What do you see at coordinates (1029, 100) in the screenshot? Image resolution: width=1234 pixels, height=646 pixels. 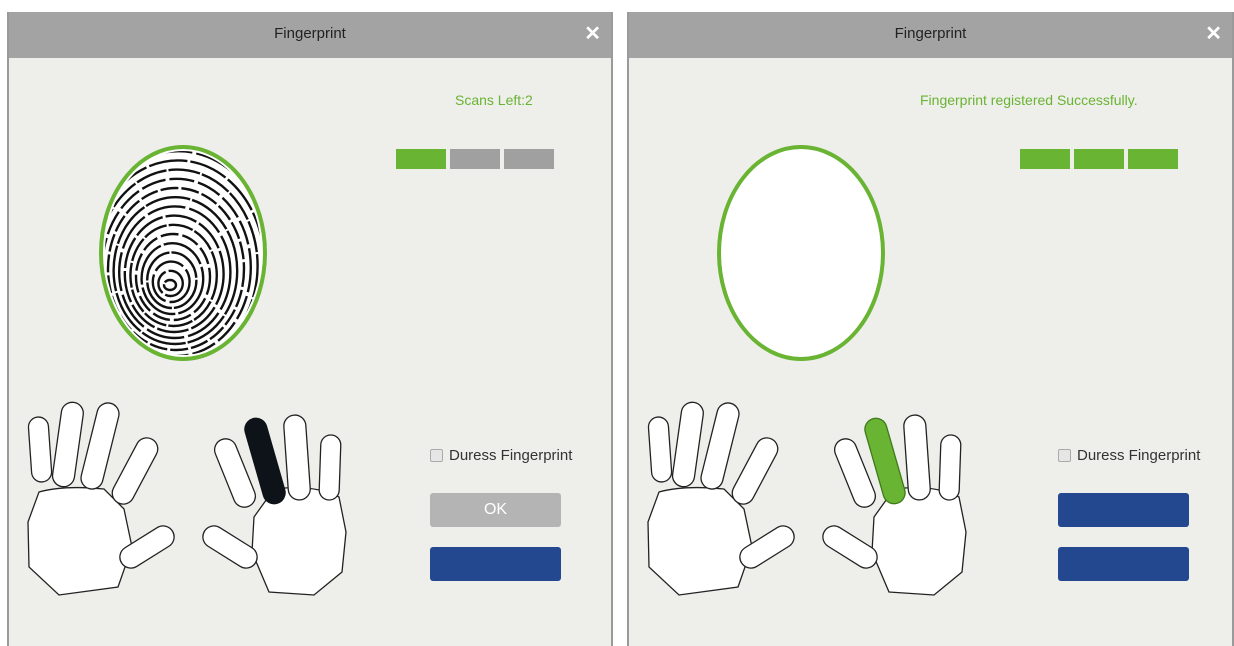 I see `registration-success-text: Fingerprint registered Successfully.` at bounding box center [1029, 100].